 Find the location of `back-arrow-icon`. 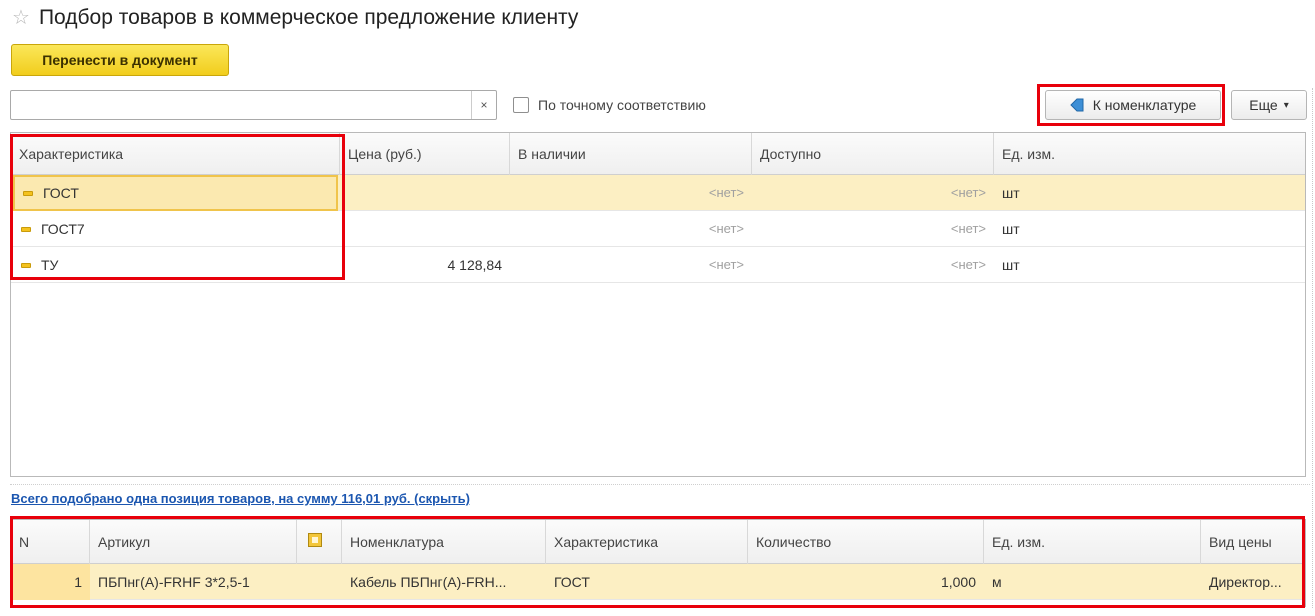

back-arrow-icon is located at coordinates (1076, 105).